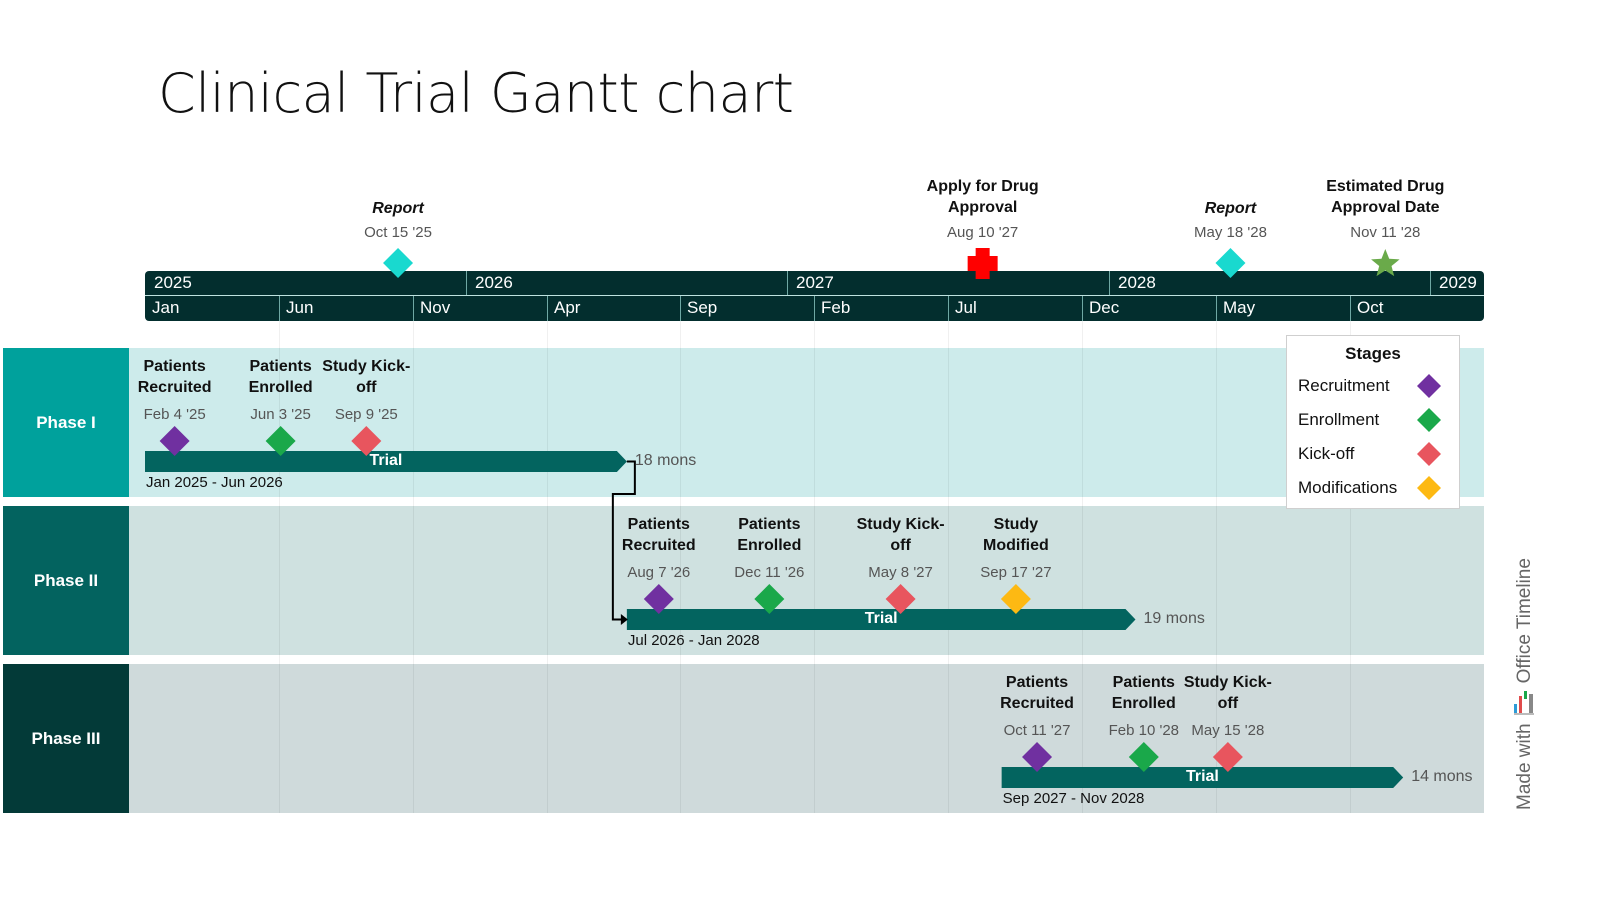  Describe the element at coordinates (1137, 282) in the screenshot. I see `year-label: 2028` at that location.